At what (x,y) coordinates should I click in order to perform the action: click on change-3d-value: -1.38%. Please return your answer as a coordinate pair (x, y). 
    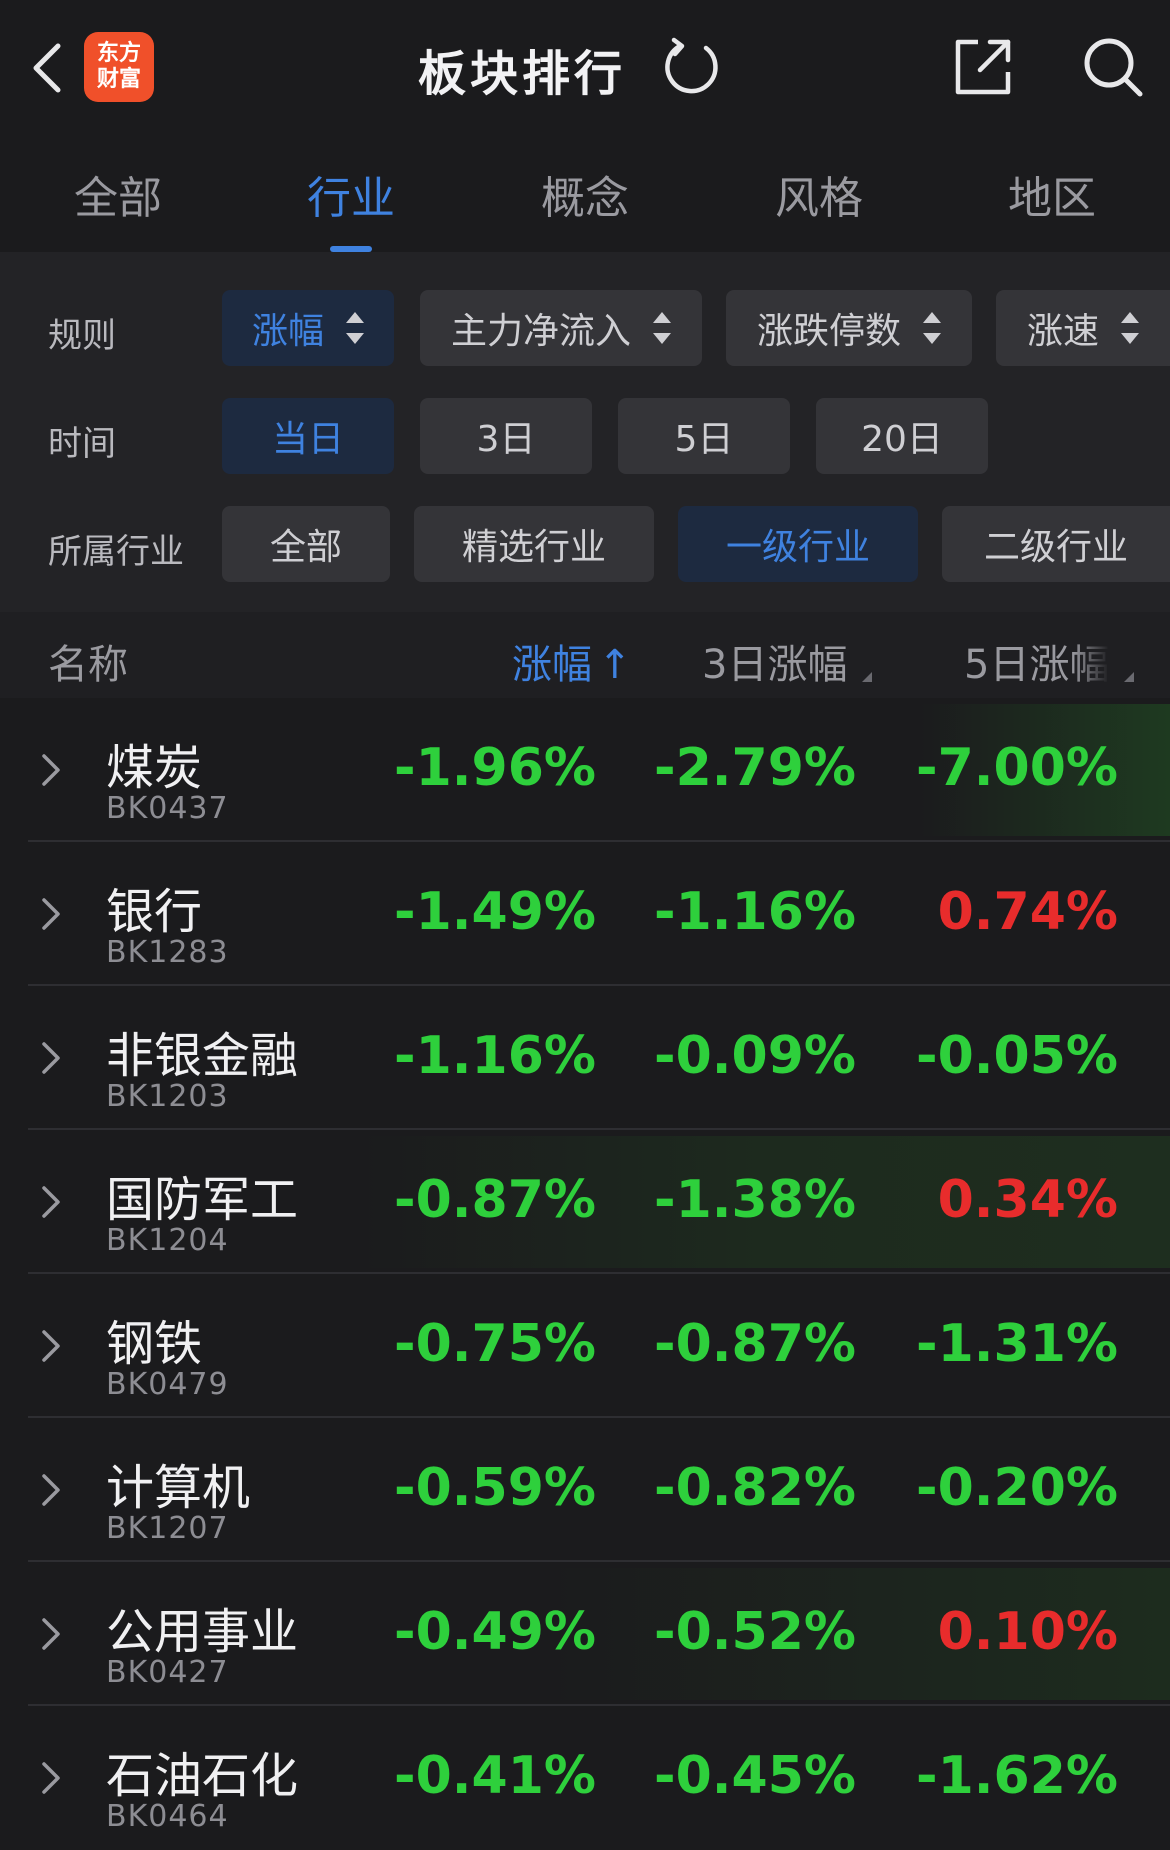
    Looking at the image, I should click on (755, 1200).